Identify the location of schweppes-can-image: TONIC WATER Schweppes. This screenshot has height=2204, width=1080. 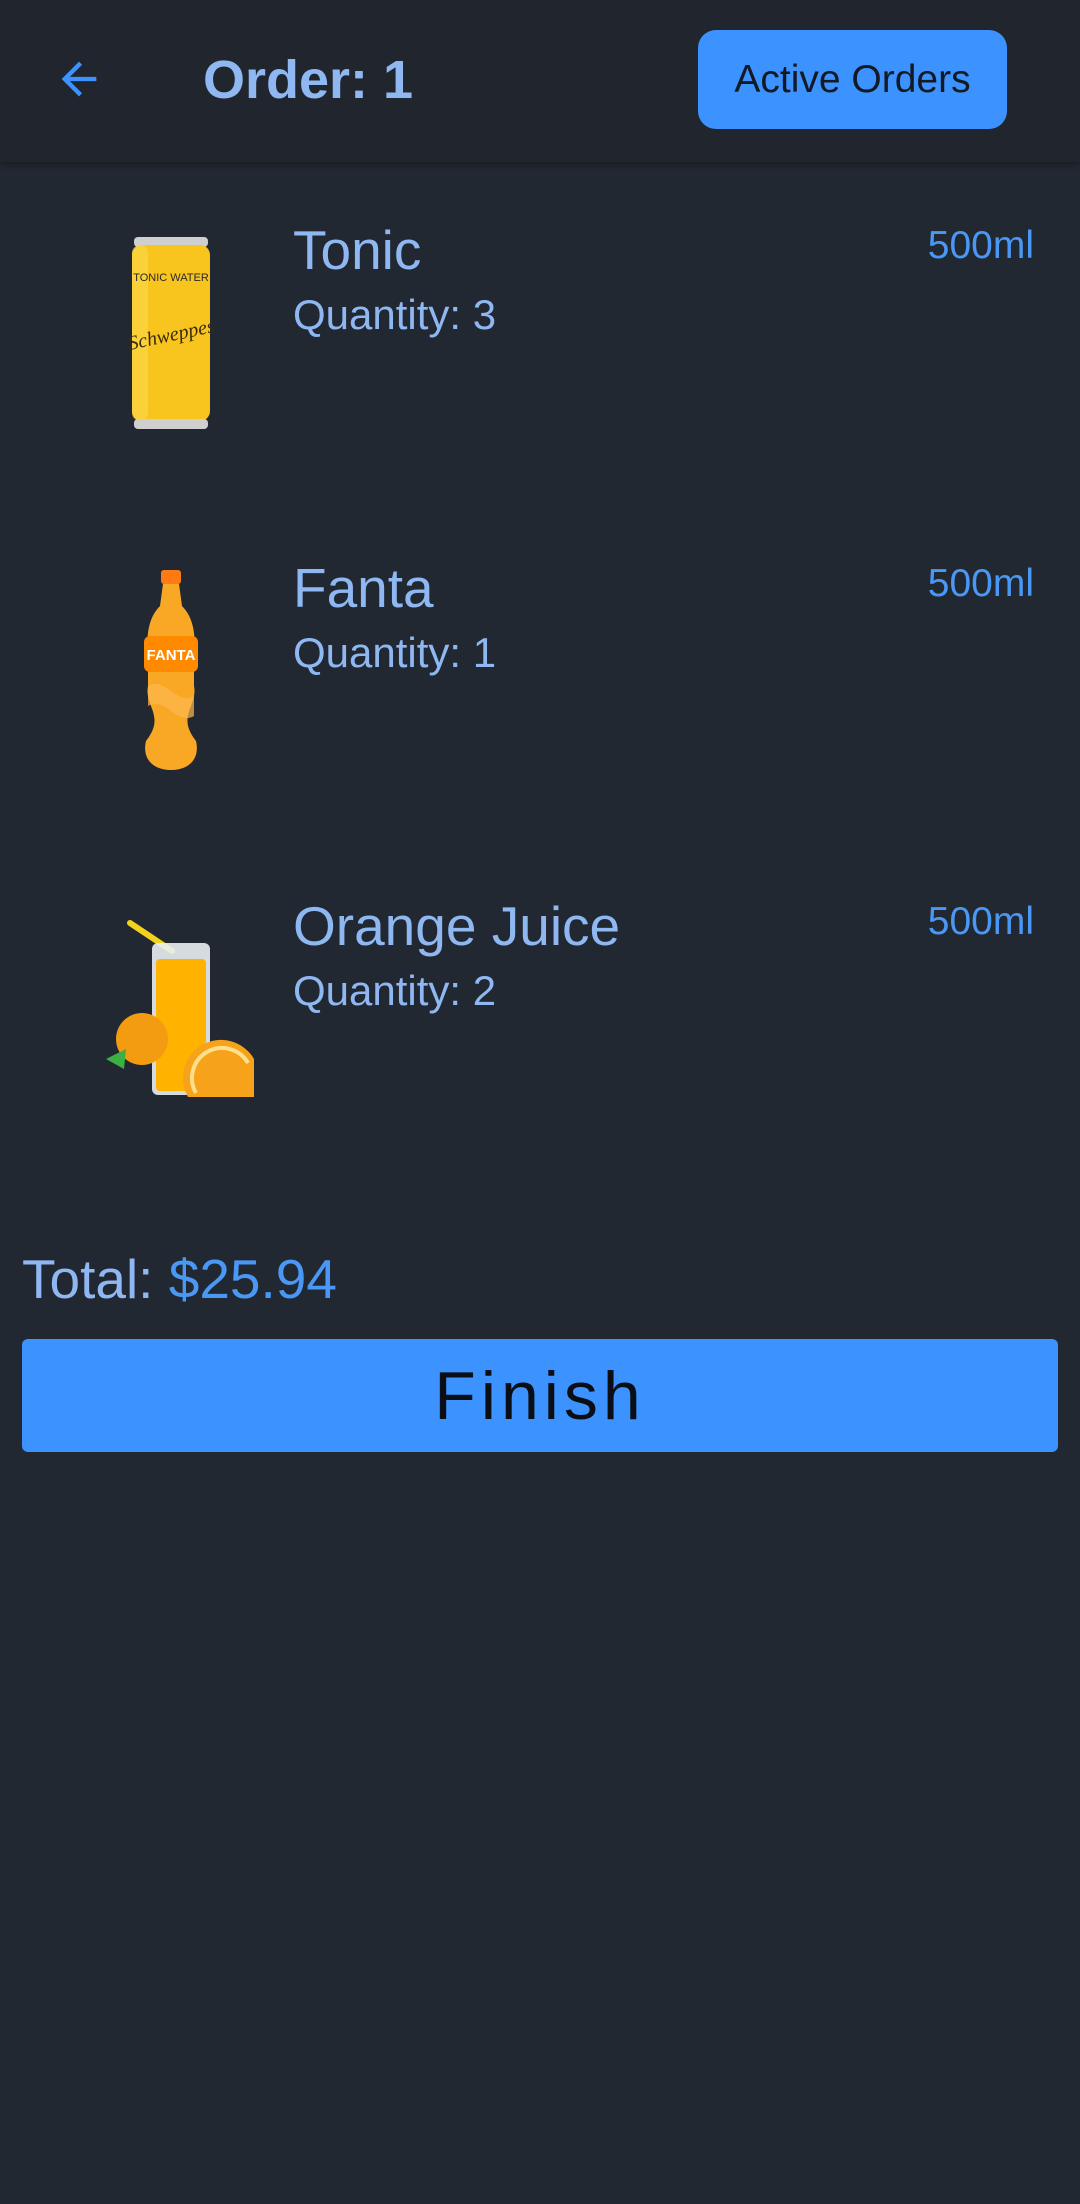
(171, 333).